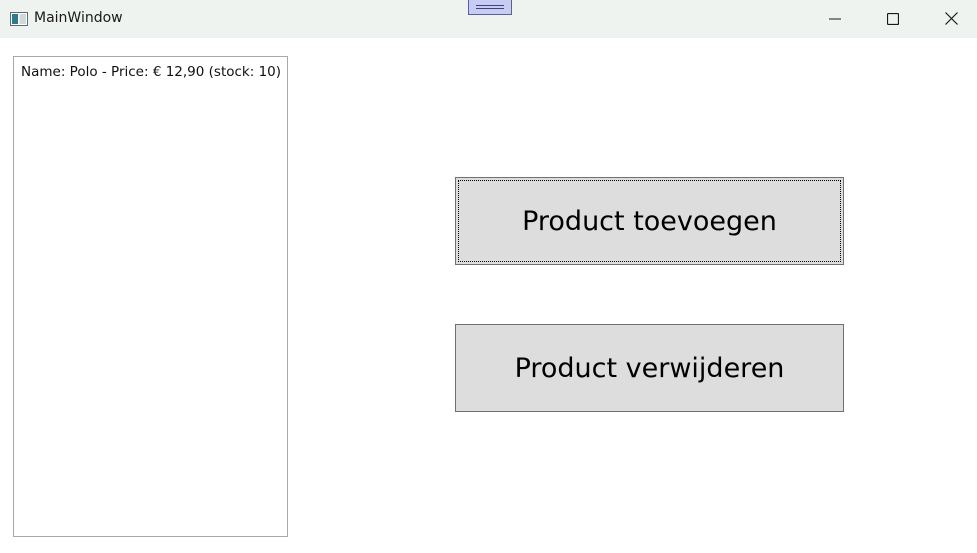 This screenshot has width=977, height=553. I want to click on list-item: Name: Polo - Price: € 12,90 (stock: 10), so click(152, 73).